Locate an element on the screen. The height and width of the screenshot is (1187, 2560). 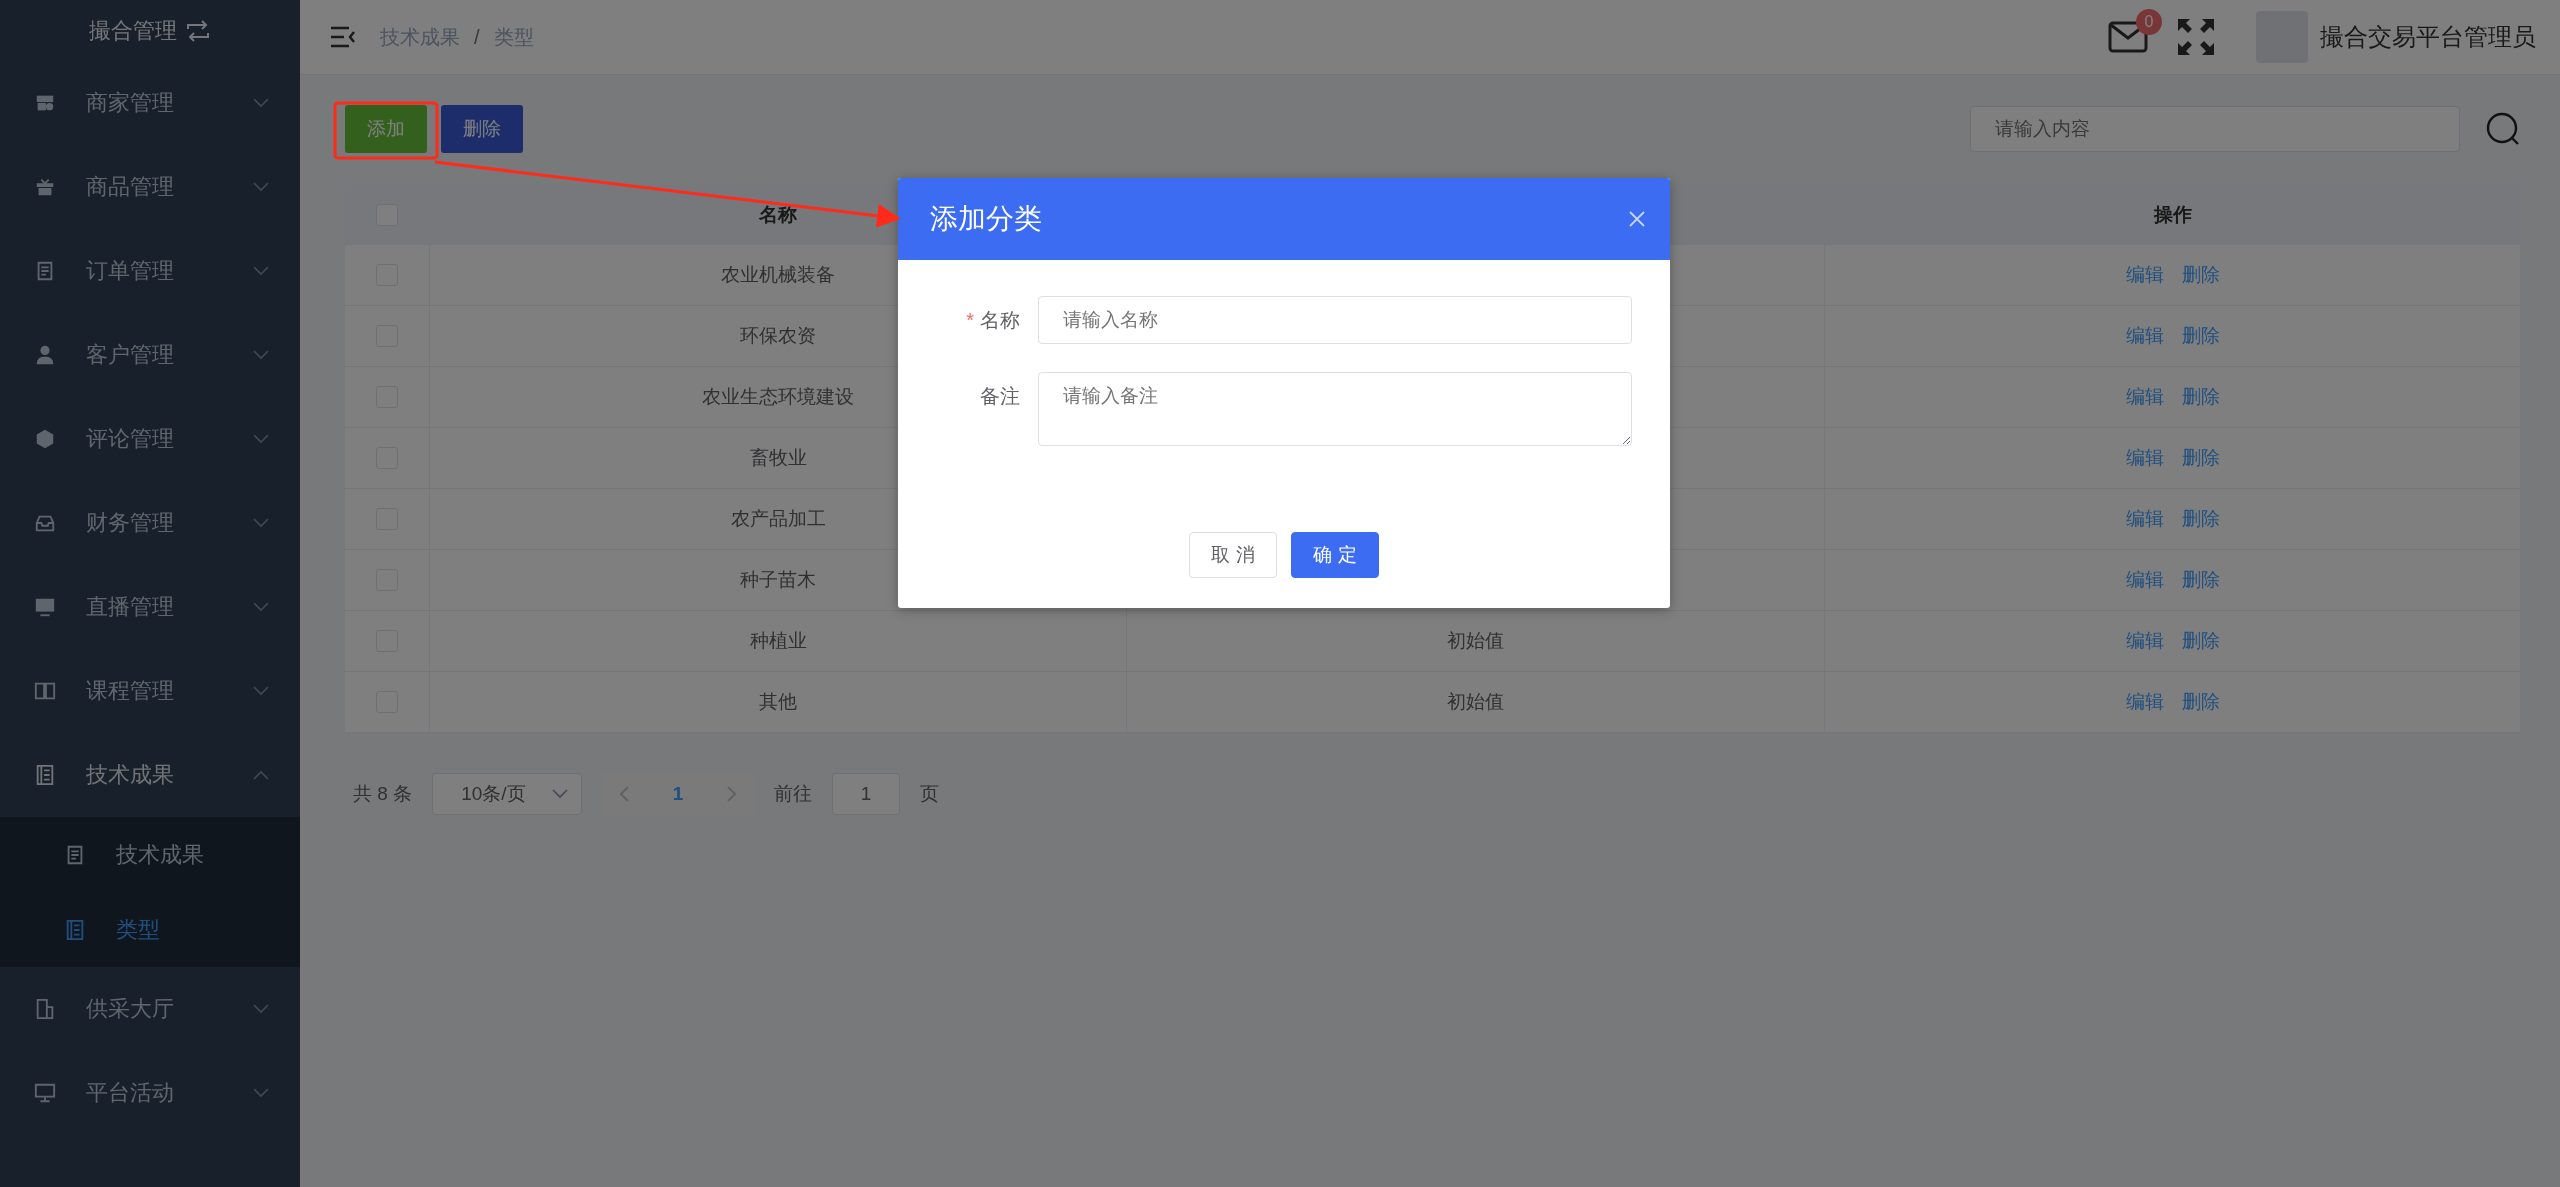
dialog-title: 添加分类 is located at coordinates (986, 219).